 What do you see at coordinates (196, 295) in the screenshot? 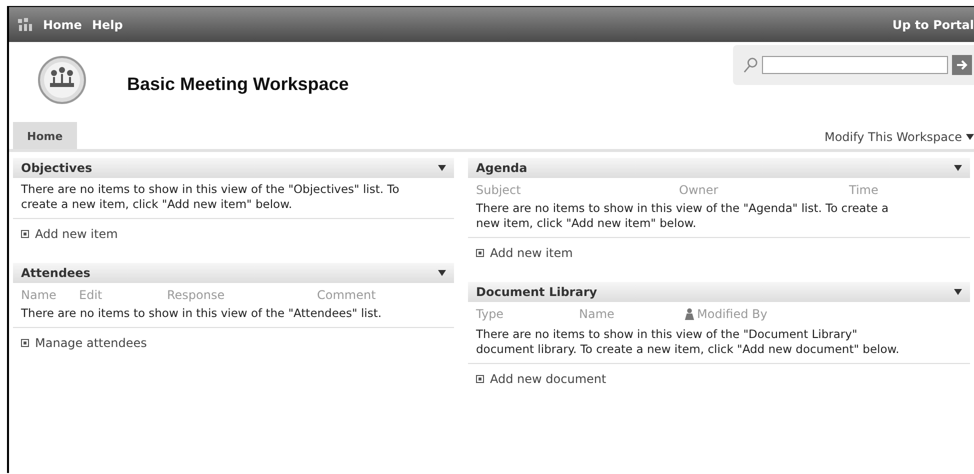
I see `column-header: Response` at bounding box center [196, 295].